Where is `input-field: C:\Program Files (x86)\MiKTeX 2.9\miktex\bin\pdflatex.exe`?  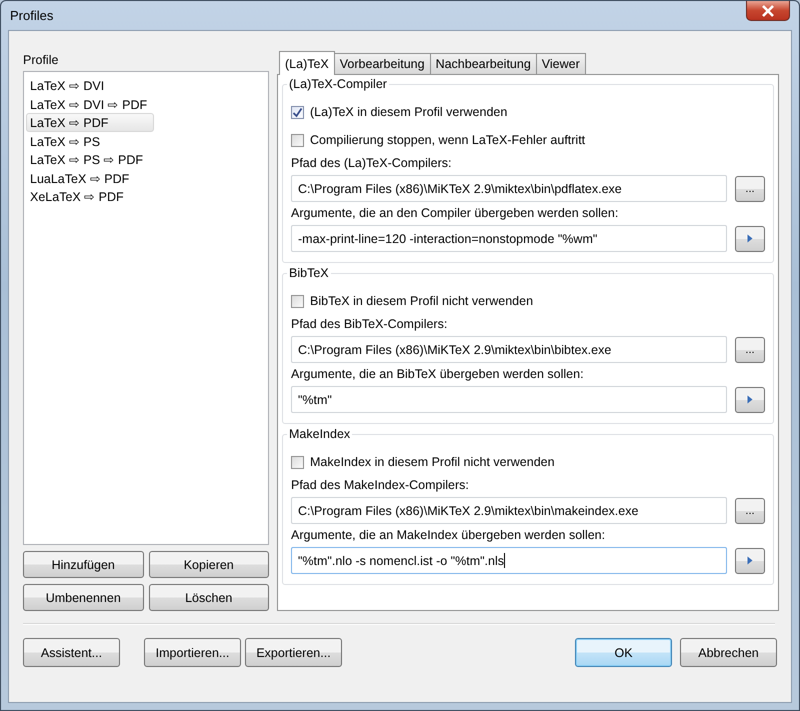
input-field: C:\Program Files (x86)\MiKTeX 2.9\miktex\bin\pdflatex.exe is located at coordinates (509, 188).